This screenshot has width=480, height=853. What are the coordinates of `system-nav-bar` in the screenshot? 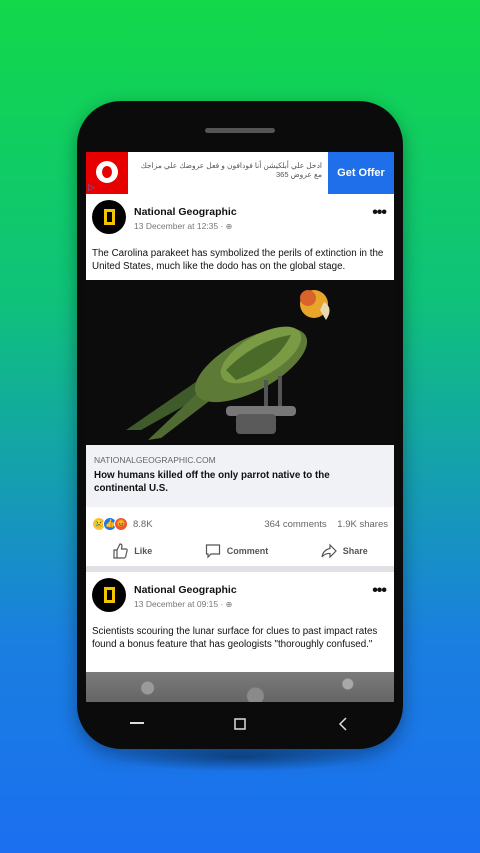 It's located at (240, 724).